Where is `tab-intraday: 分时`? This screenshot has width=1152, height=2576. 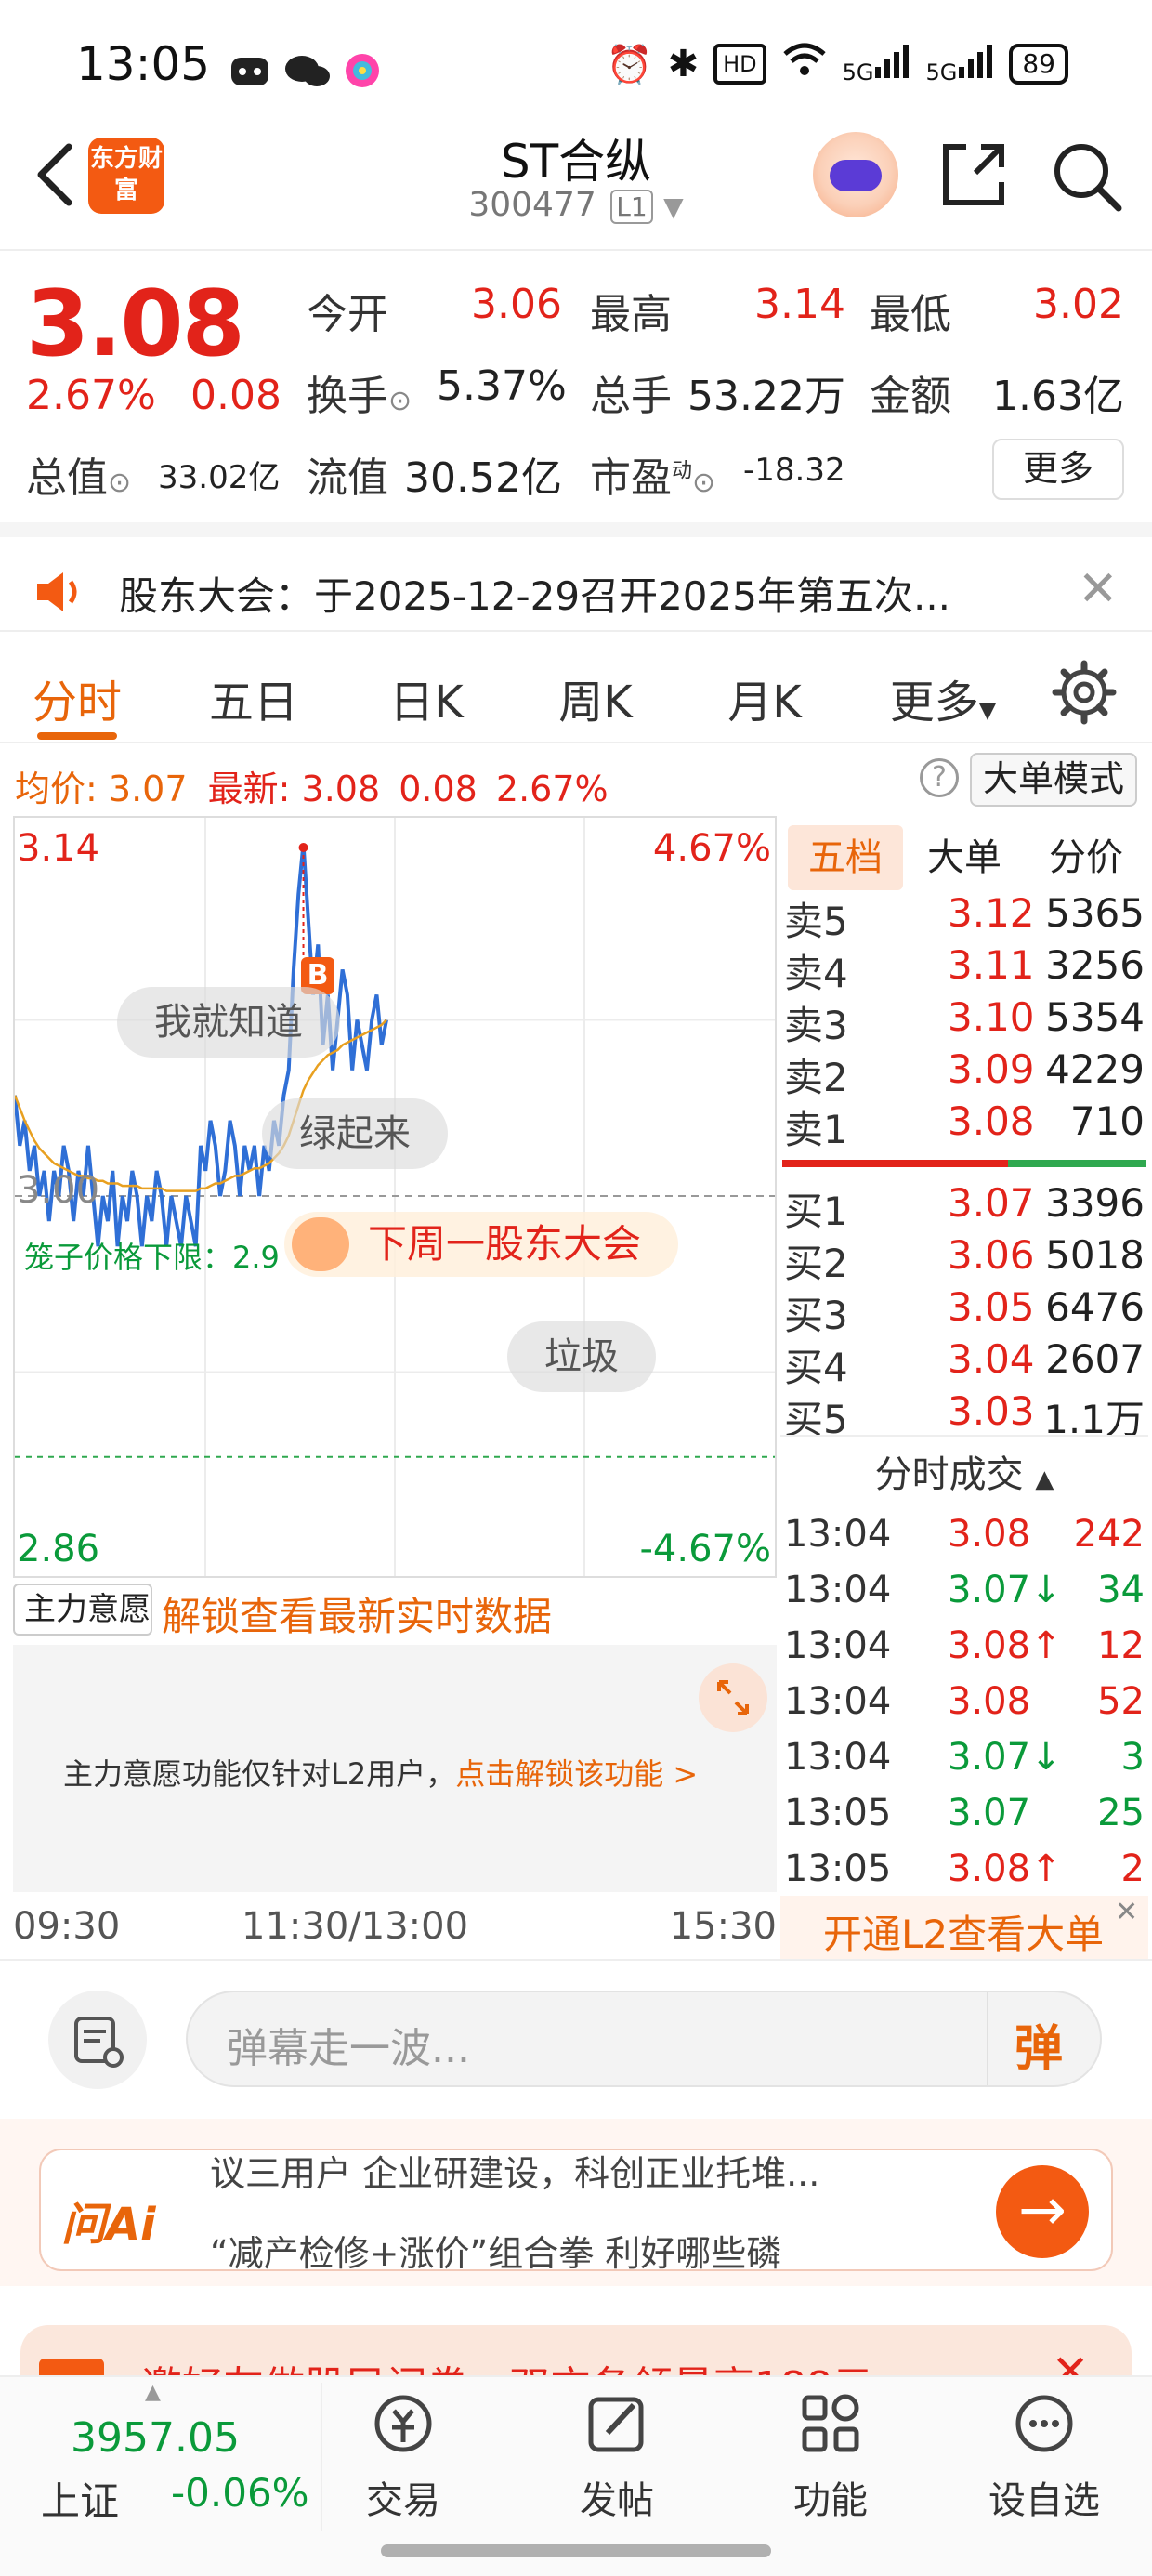 tab-intraday: 分时 is located at coordinates (77, 697).